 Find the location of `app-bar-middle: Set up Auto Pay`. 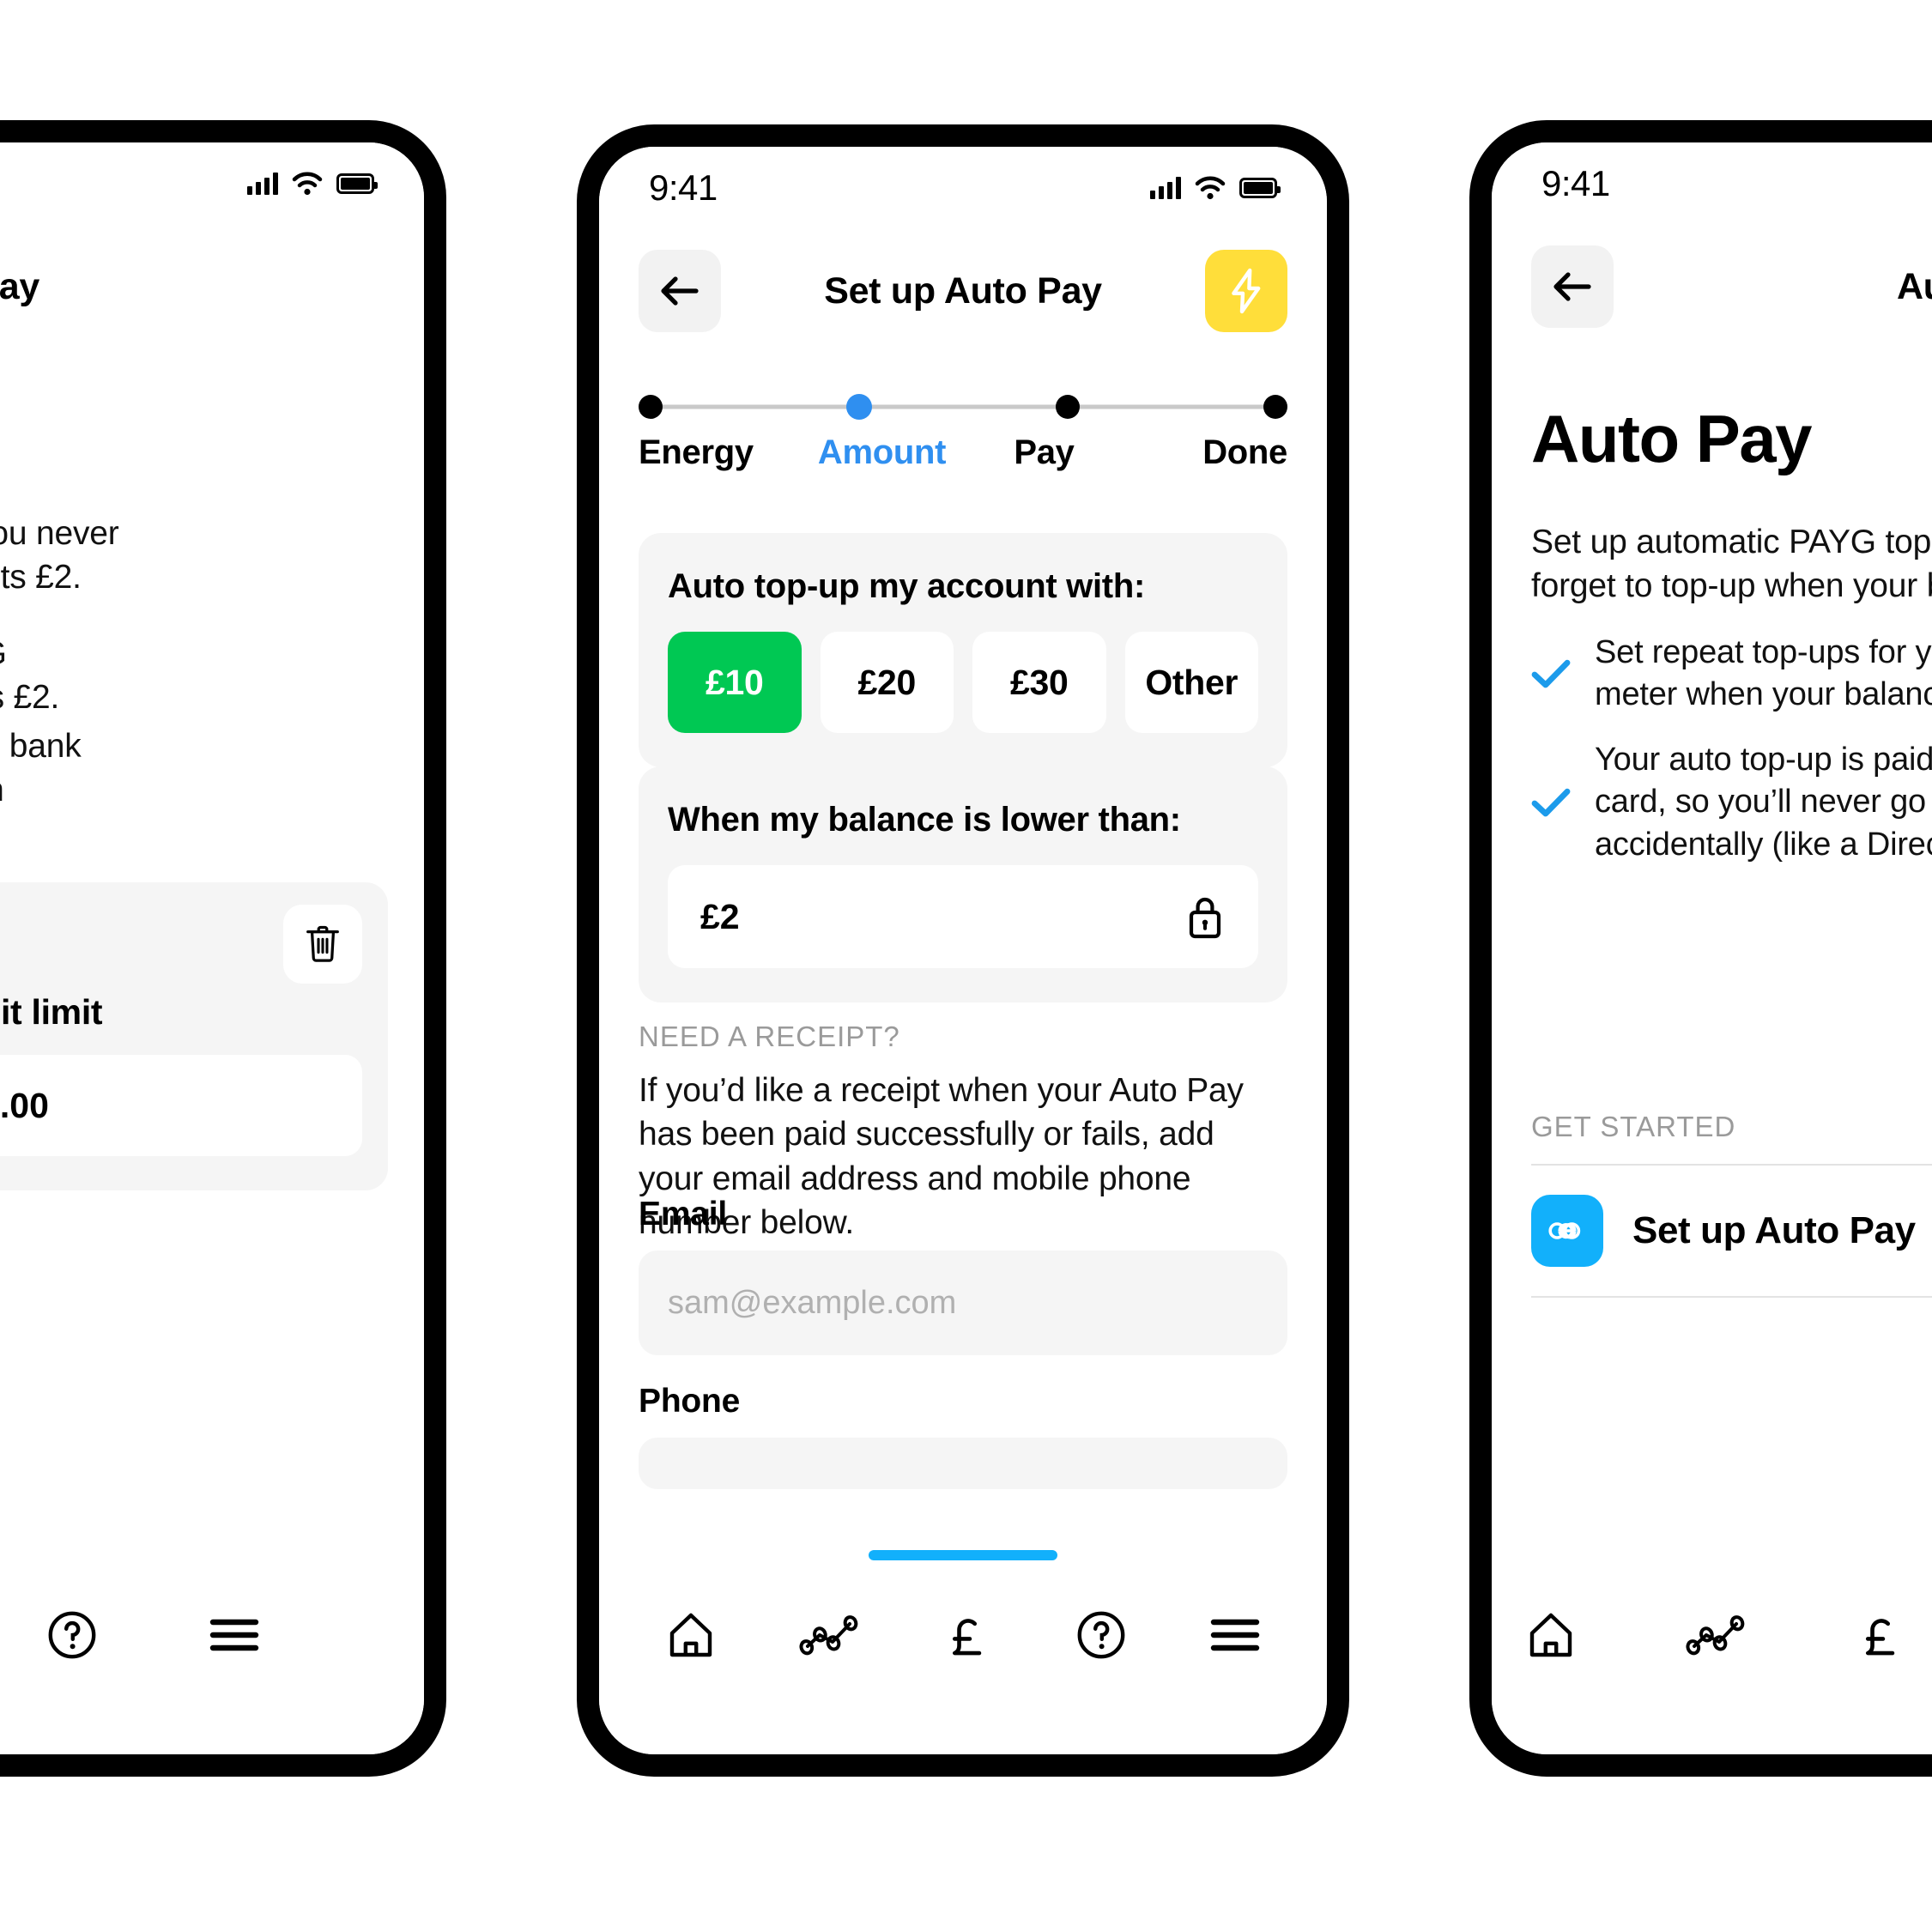

app-bar-middle: Set up Auto Pay is located at coordinates (963, 291).